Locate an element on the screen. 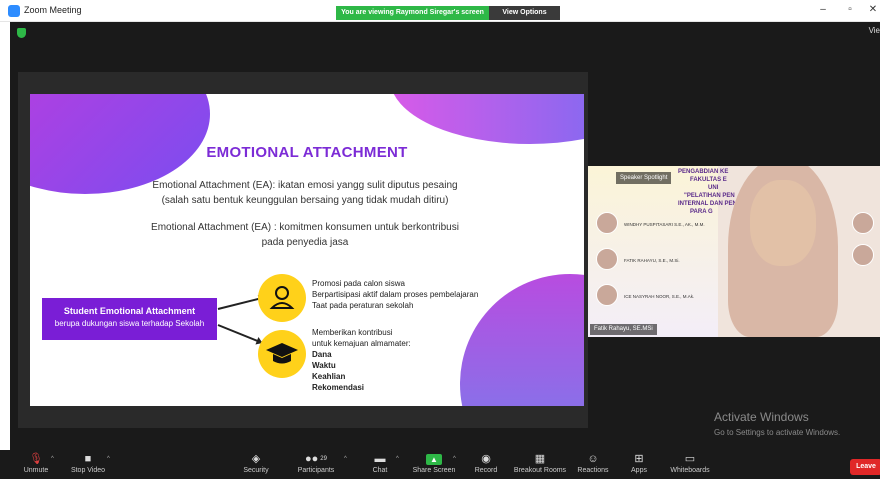 This screenshot has width=880, height=479. minimize-icon: – is located at coordinates (823, 9).